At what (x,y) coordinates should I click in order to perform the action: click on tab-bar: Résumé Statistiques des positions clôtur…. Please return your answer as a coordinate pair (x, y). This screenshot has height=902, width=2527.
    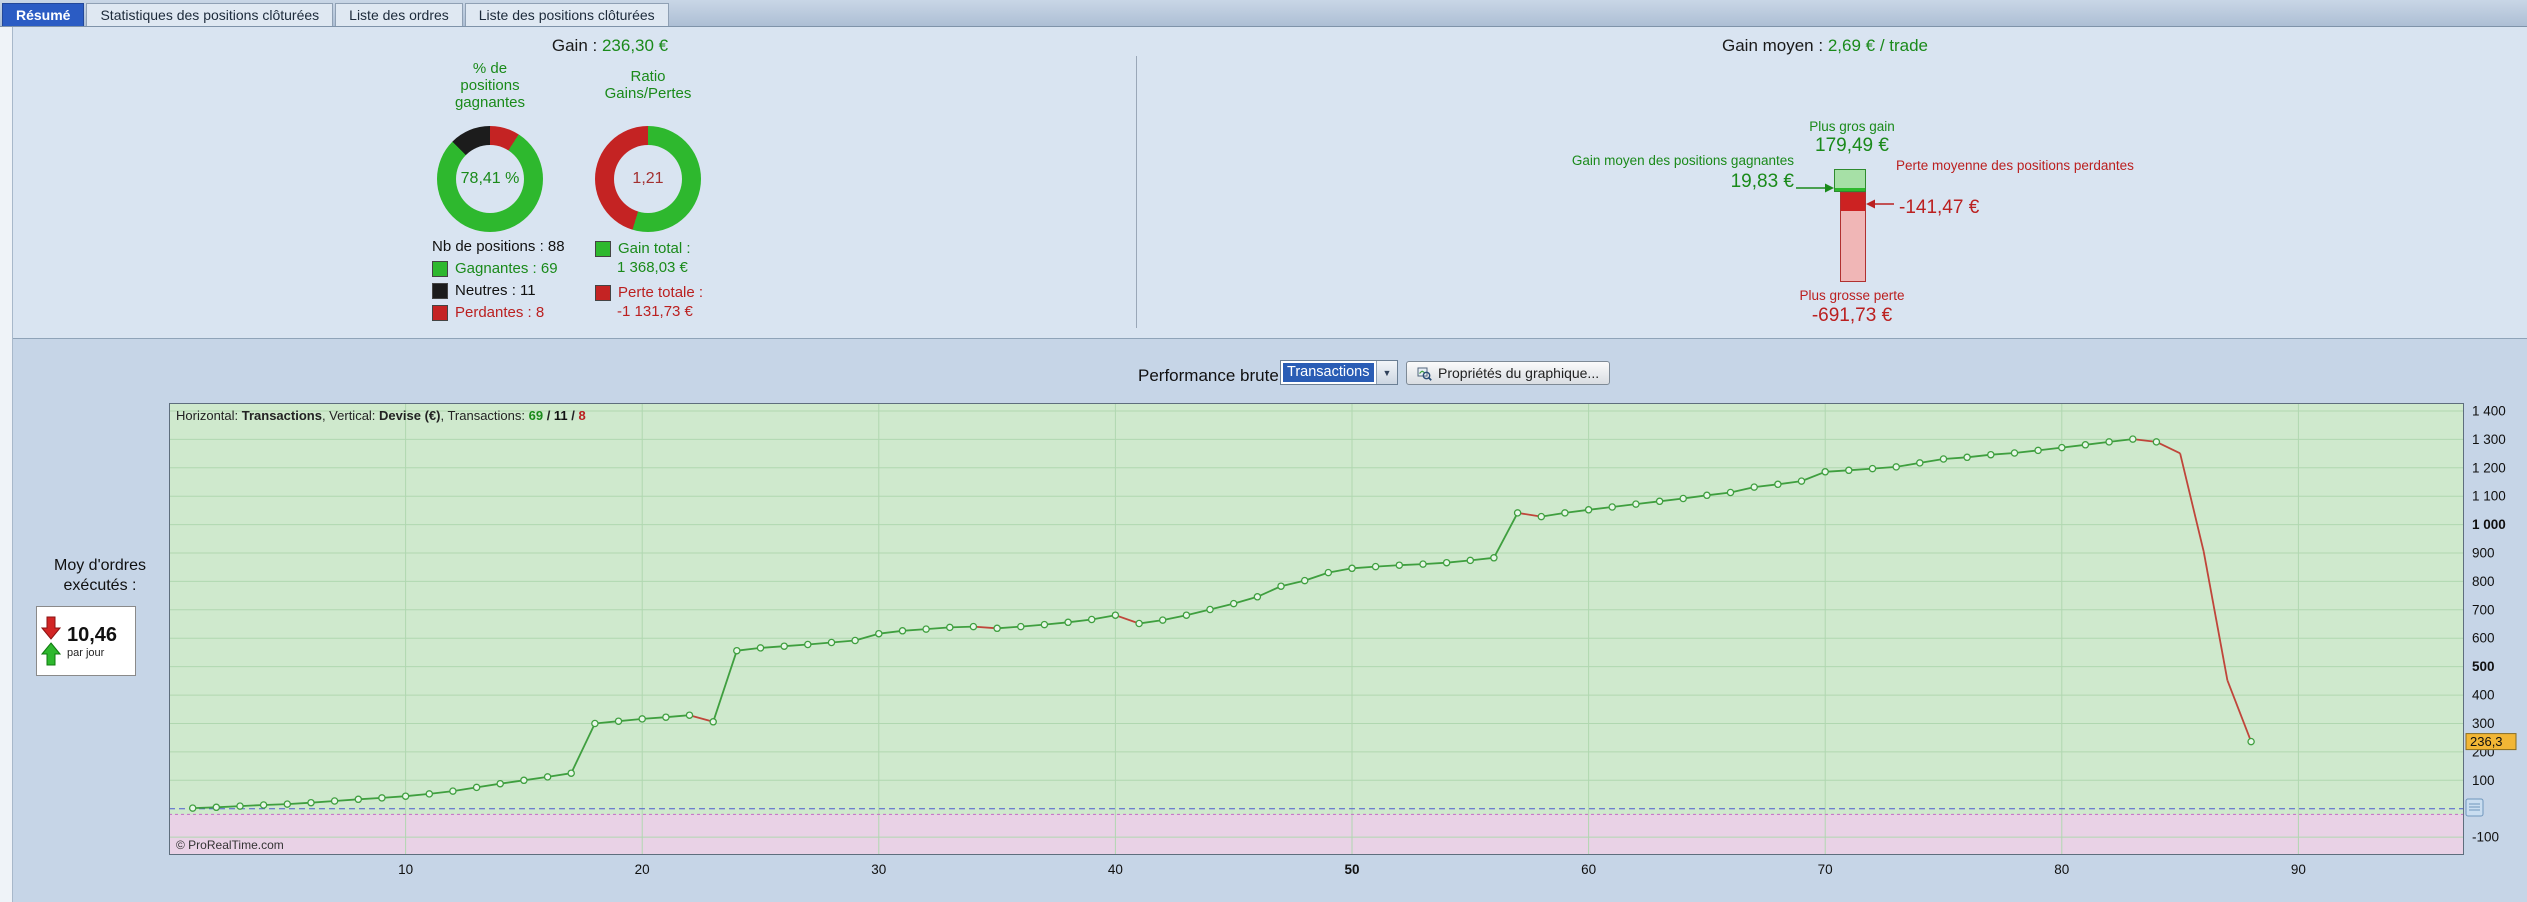
    Looking at the image, I should click on (1263, 13).